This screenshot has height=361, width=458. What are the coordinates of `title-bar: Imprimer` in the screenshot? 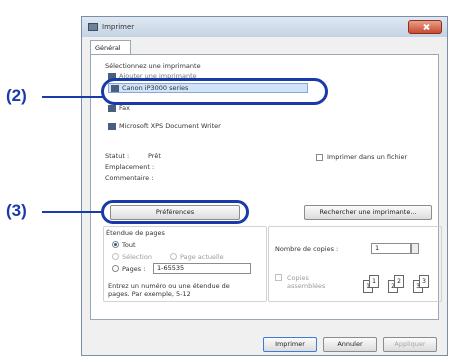 It's located at (264, 27).